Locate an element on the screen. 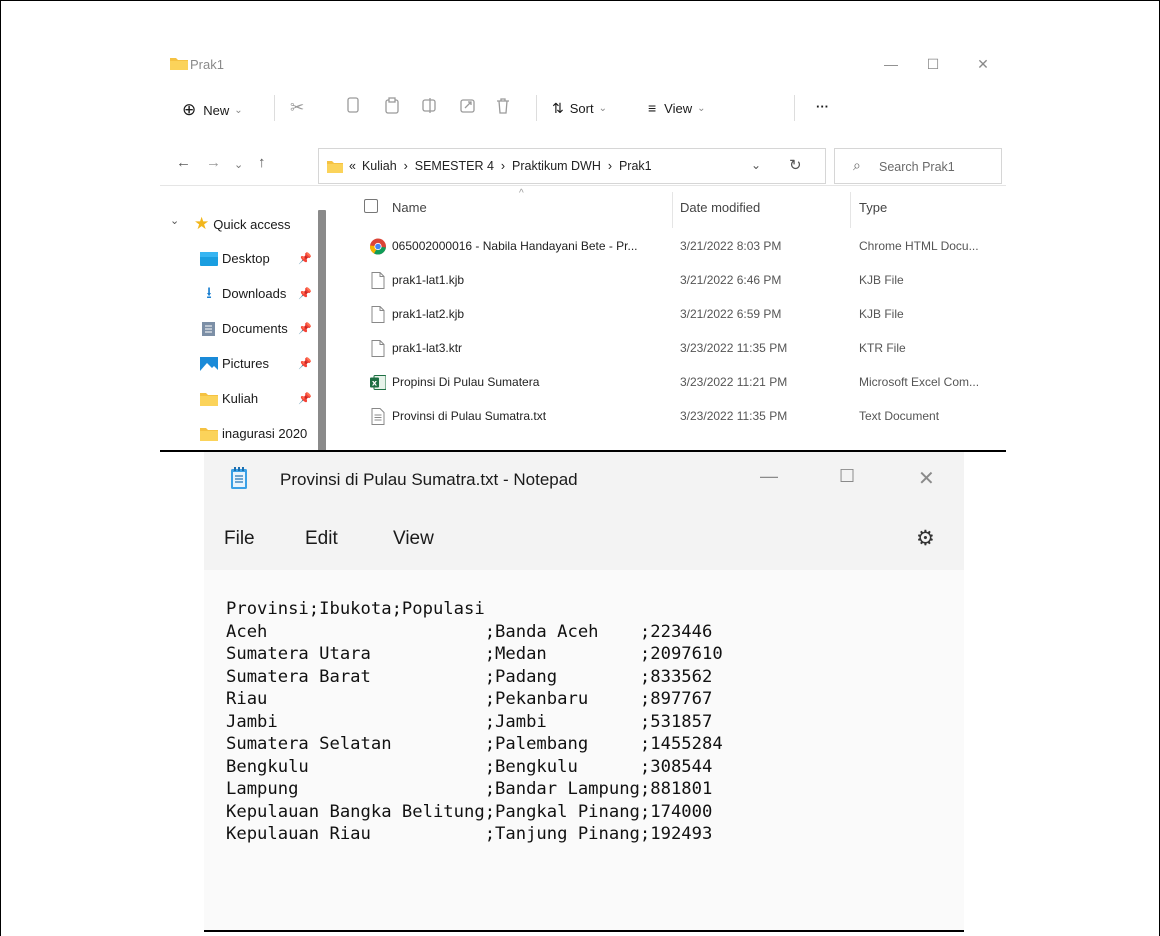 The height and width of the screenshot is (936, 1160). select-all-checkbox is located at coordinates (371, 206).